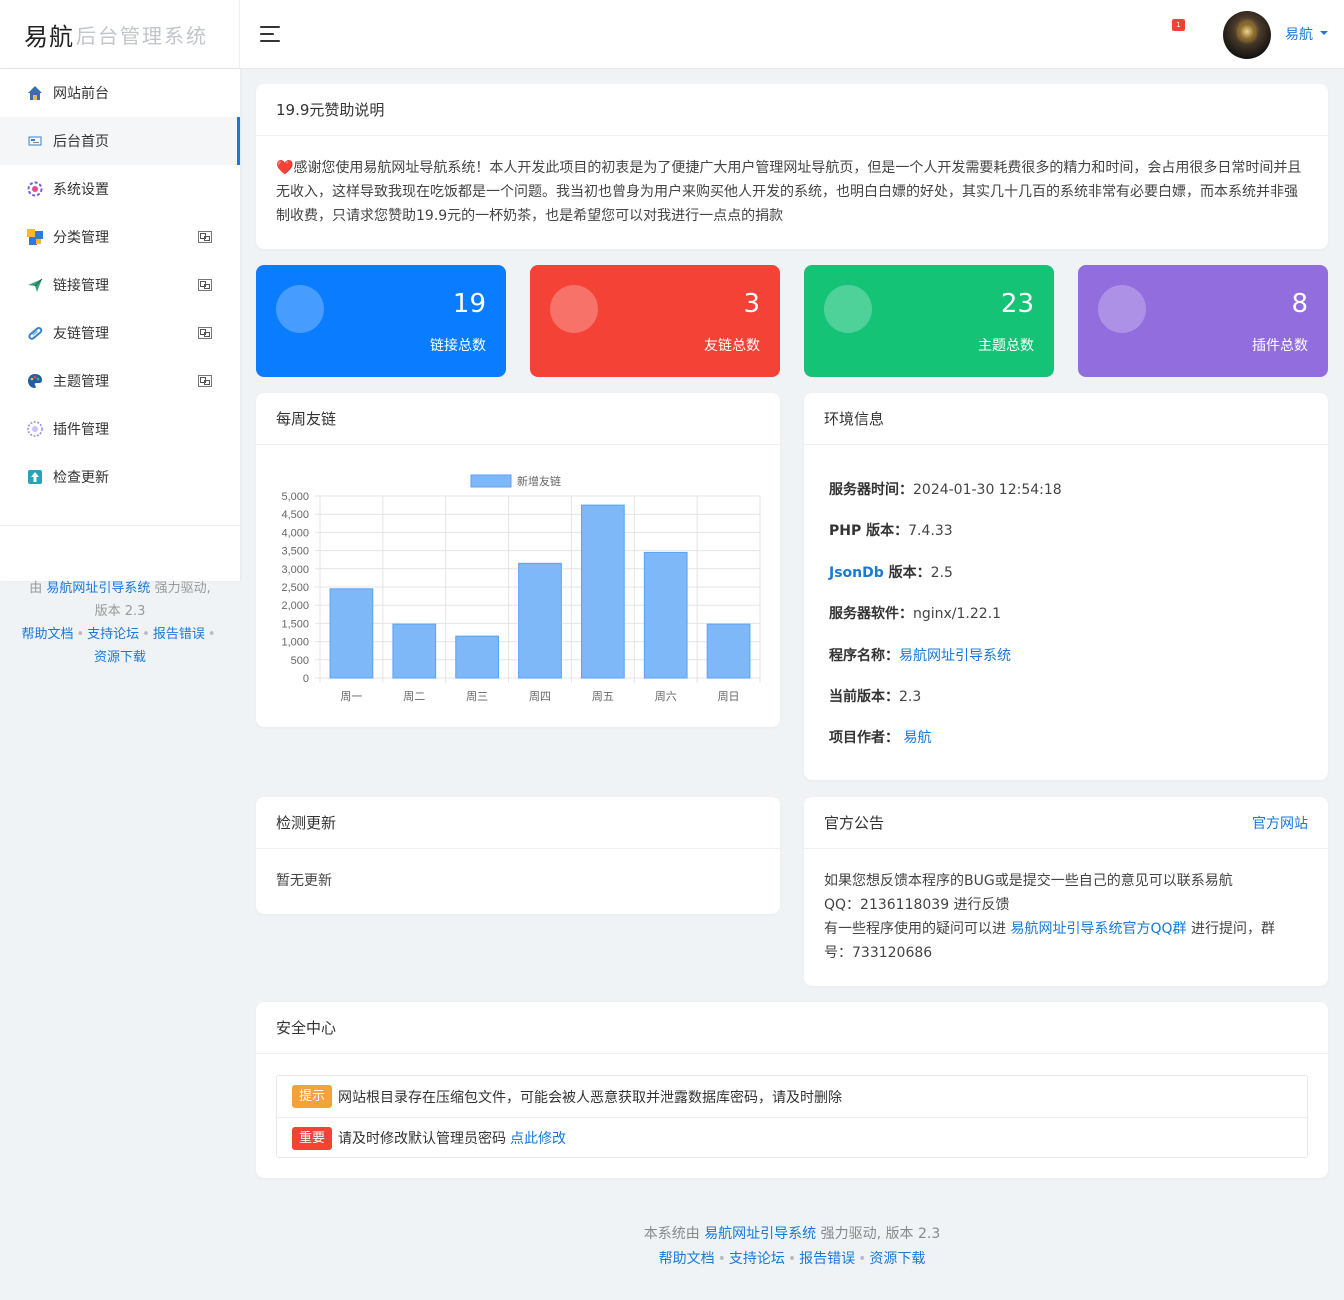 This screenshot has height=1300, width=1344. What do you see at coordinates (1017, 304) in the screenshot?
I see `stat-value: 23` at bounding box center [1017, 304].